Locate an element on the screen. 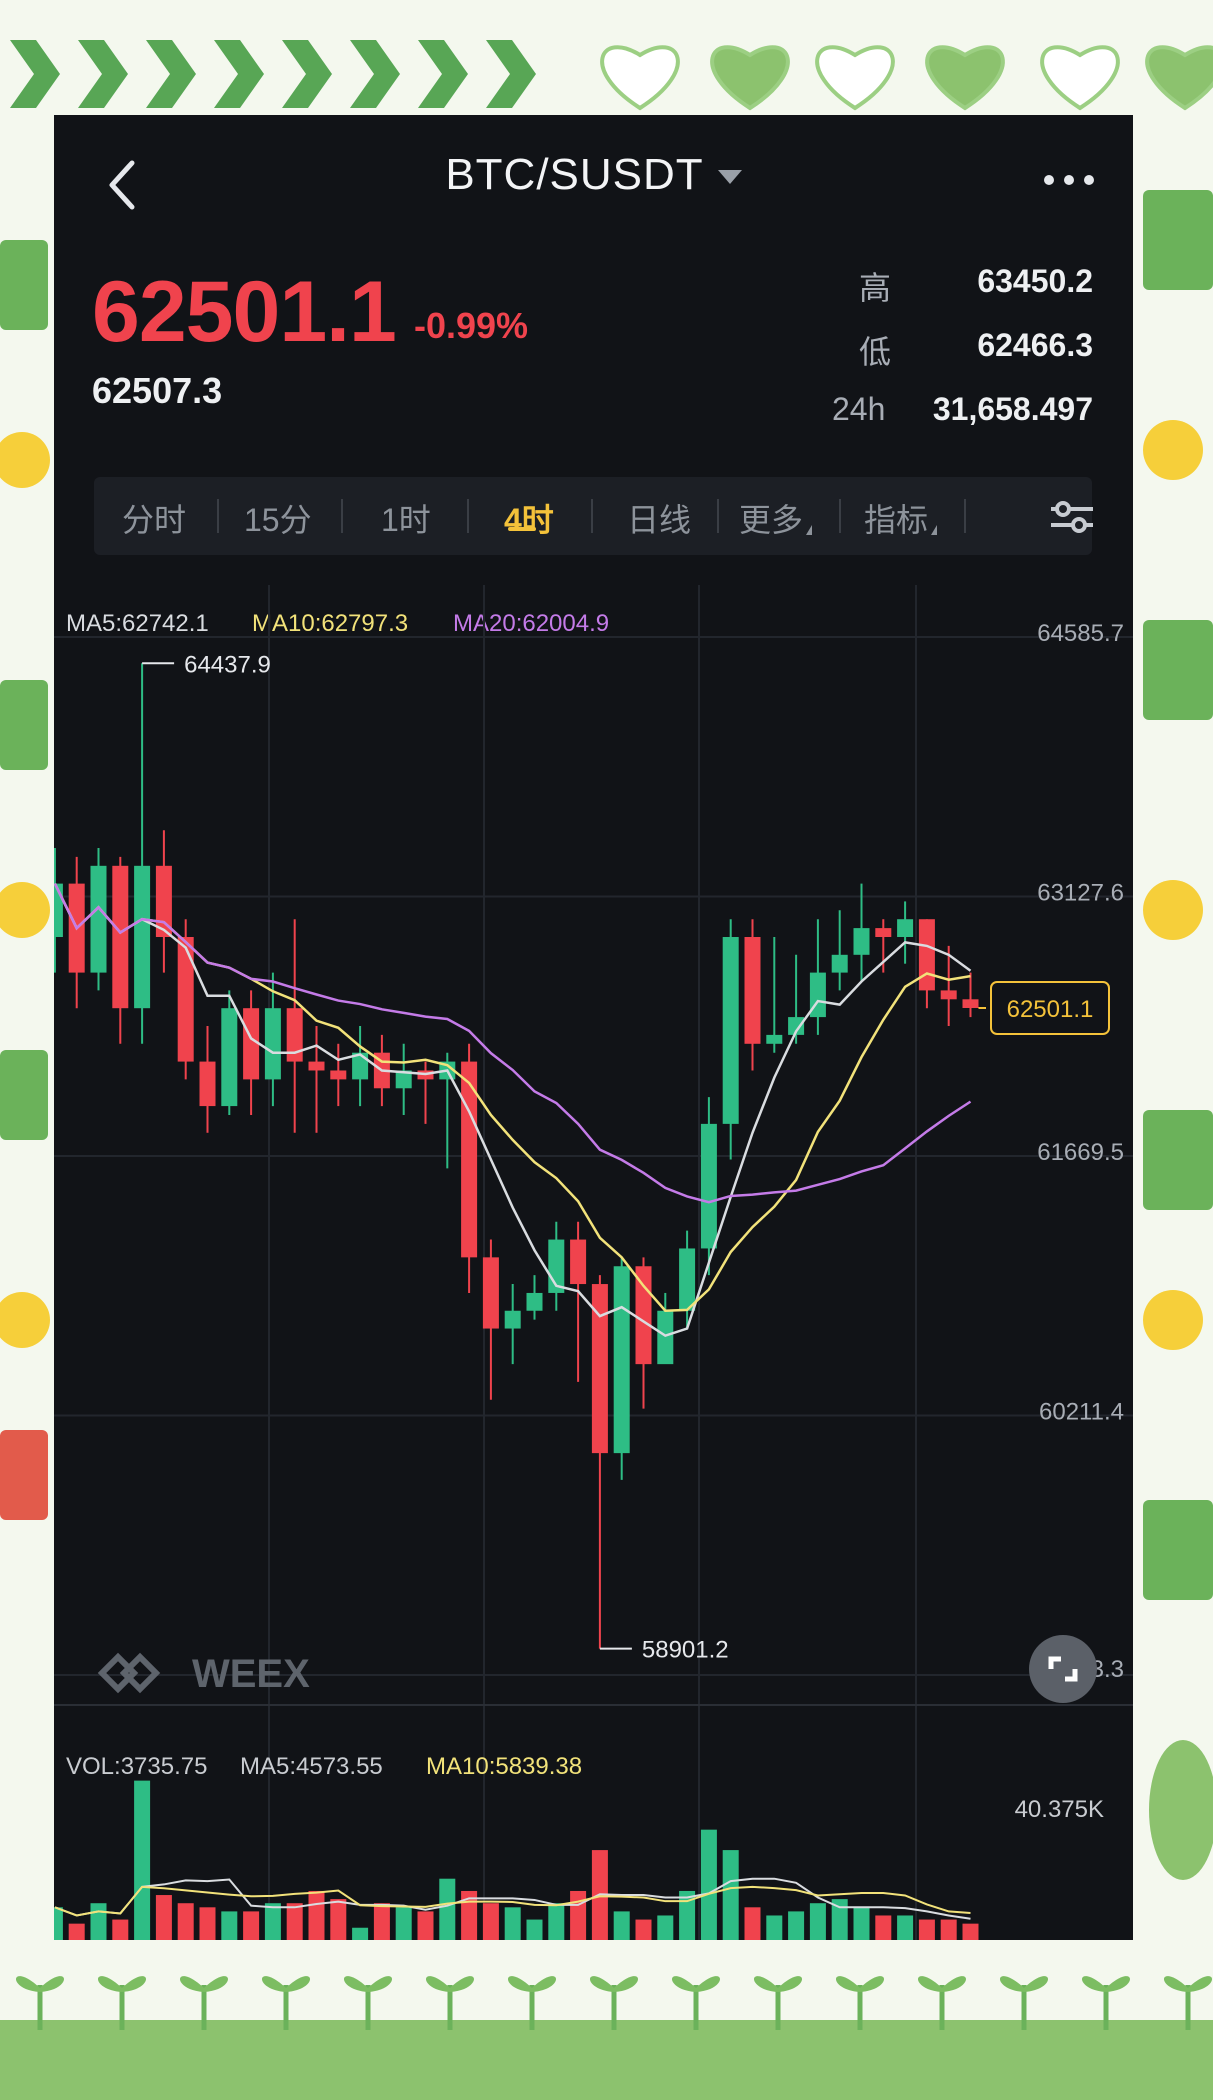  tab-more: 更多 is located at coordinates (776, 518).